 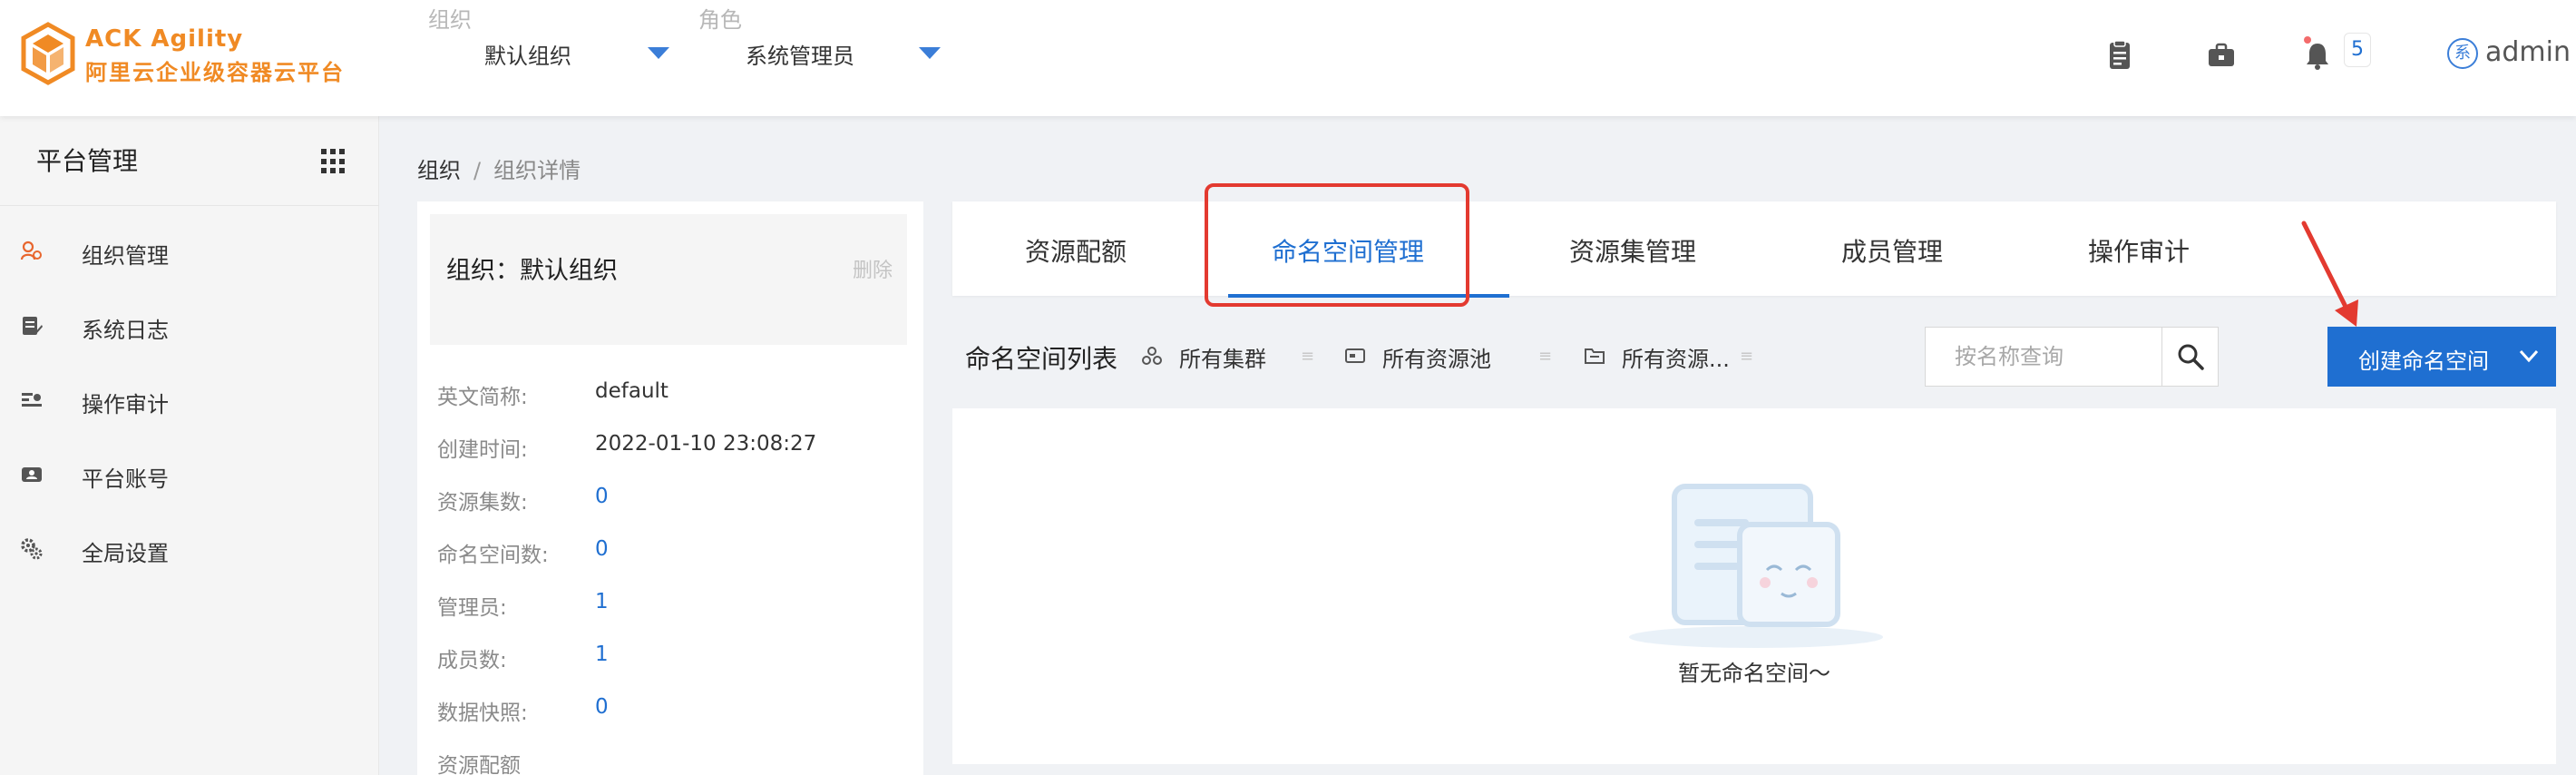 I want to click on role-selector: 角色 系统管理员, so click(x=825, y=55).